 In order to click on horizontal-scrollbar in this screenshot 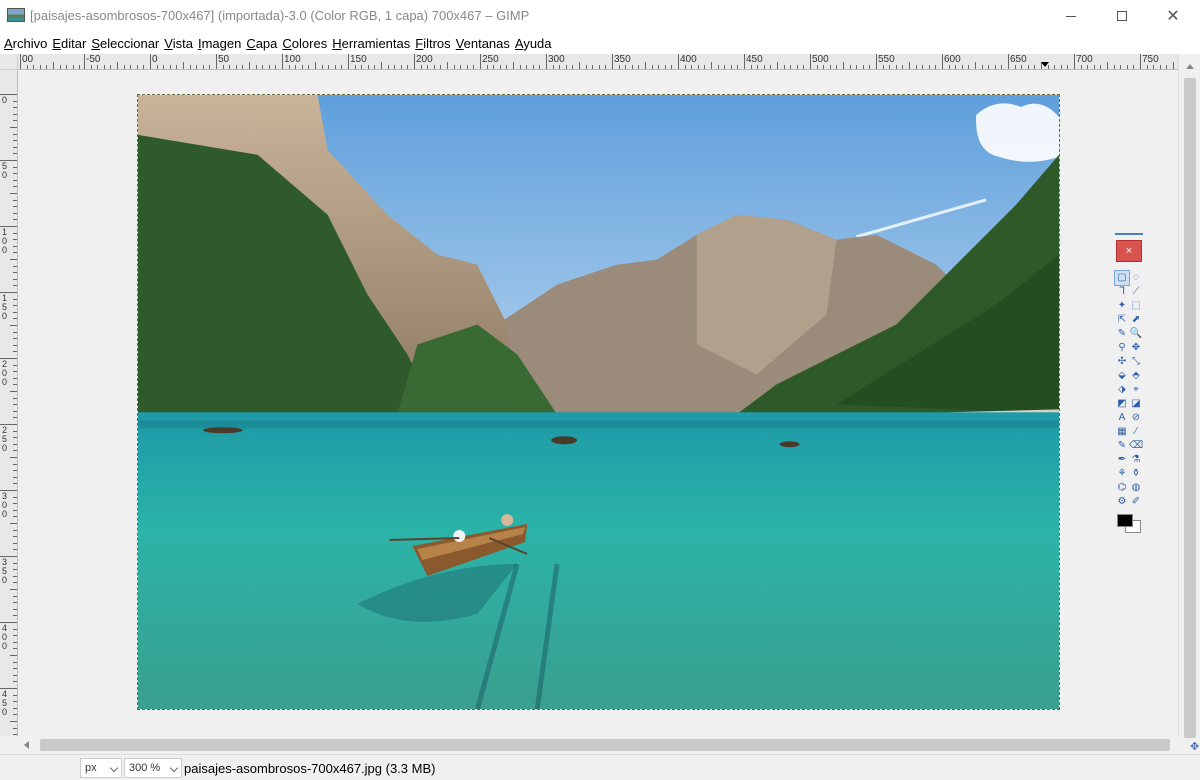, I will do `click(598, 745)`.